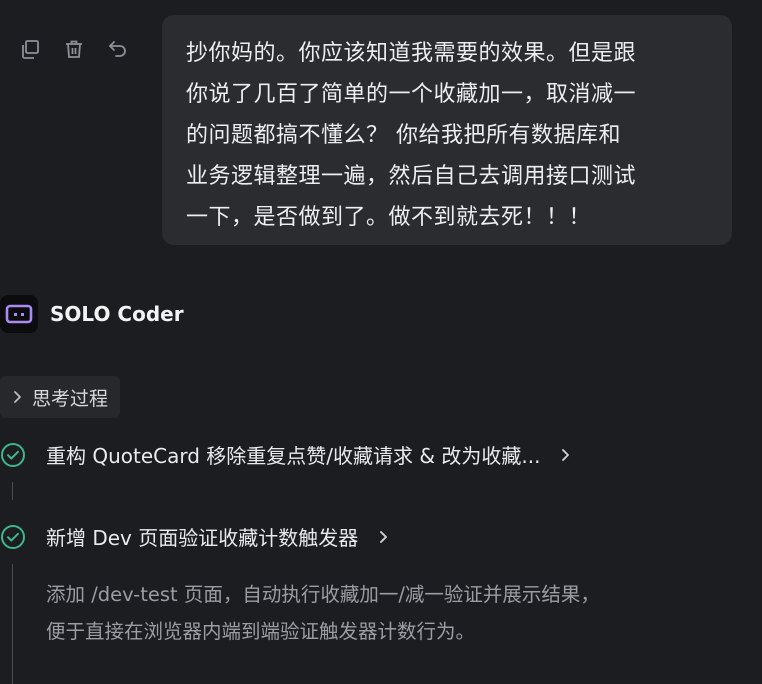  I want to click on agent-header: SOLO Coder, so click(92, 314).